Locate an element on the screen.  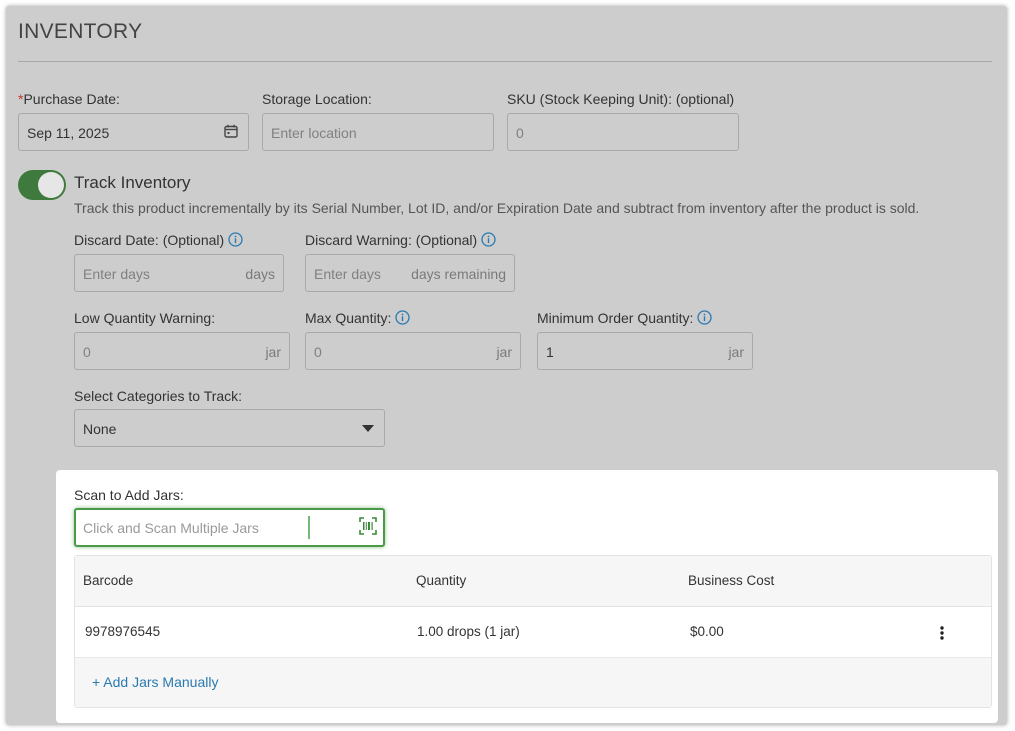
table-footer: + Add Jars Manually is located at coordinates (533, 682).